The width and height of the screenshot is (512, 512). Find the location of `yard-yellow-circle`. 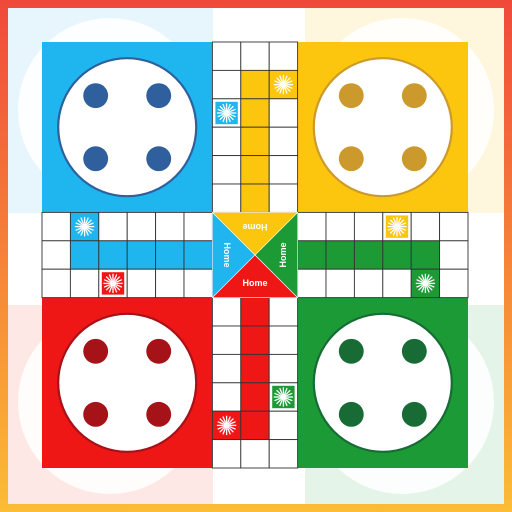

yard-yellow-circle is located at coordinates (382, 127).